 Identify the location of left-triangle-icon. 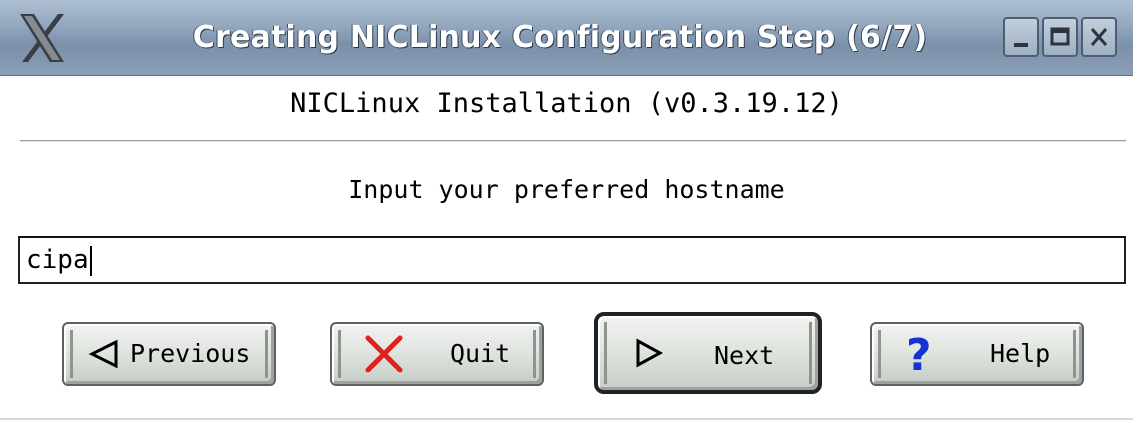
(103, 354).